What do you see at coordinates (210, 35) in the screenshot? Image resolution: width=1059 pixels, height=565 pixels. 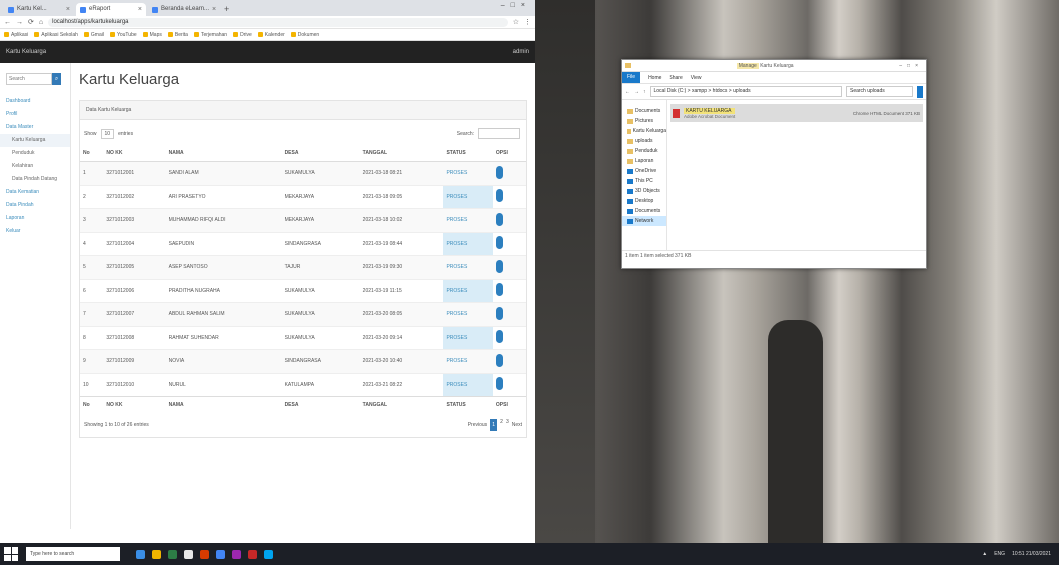 I see `bookmark-item: Terjemahan` at bounding box center [210, 35].